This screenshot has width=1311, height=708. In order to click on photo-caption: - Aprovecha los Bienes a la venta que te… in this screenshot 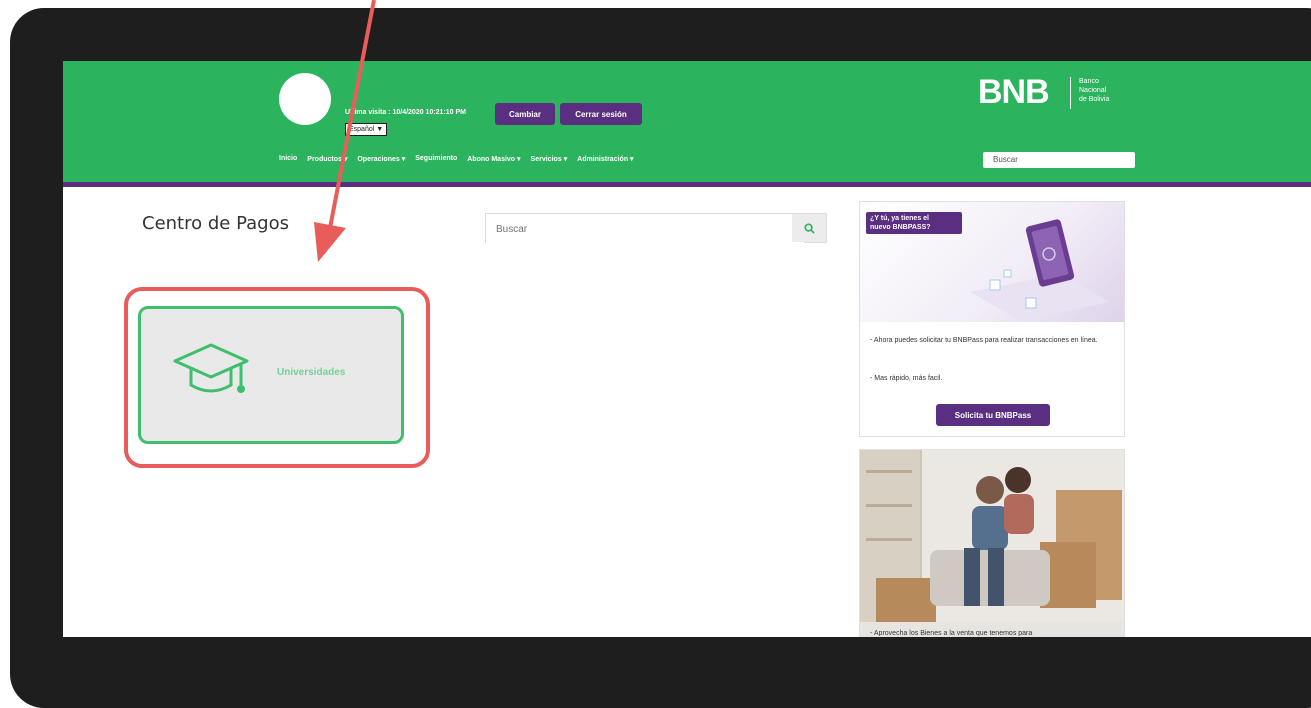, I will do `click(951, 633)`.